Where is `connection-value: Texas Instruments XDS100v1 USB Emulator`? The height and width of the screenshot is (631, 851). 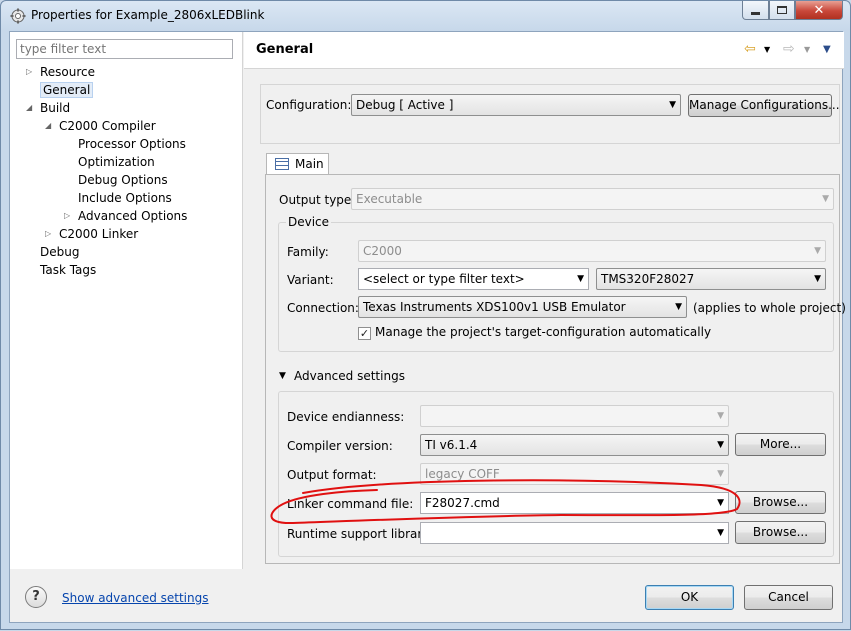
connection-value: Texas Instruments XDS100v1 USB Emulator is located at coordinates (494, 307).